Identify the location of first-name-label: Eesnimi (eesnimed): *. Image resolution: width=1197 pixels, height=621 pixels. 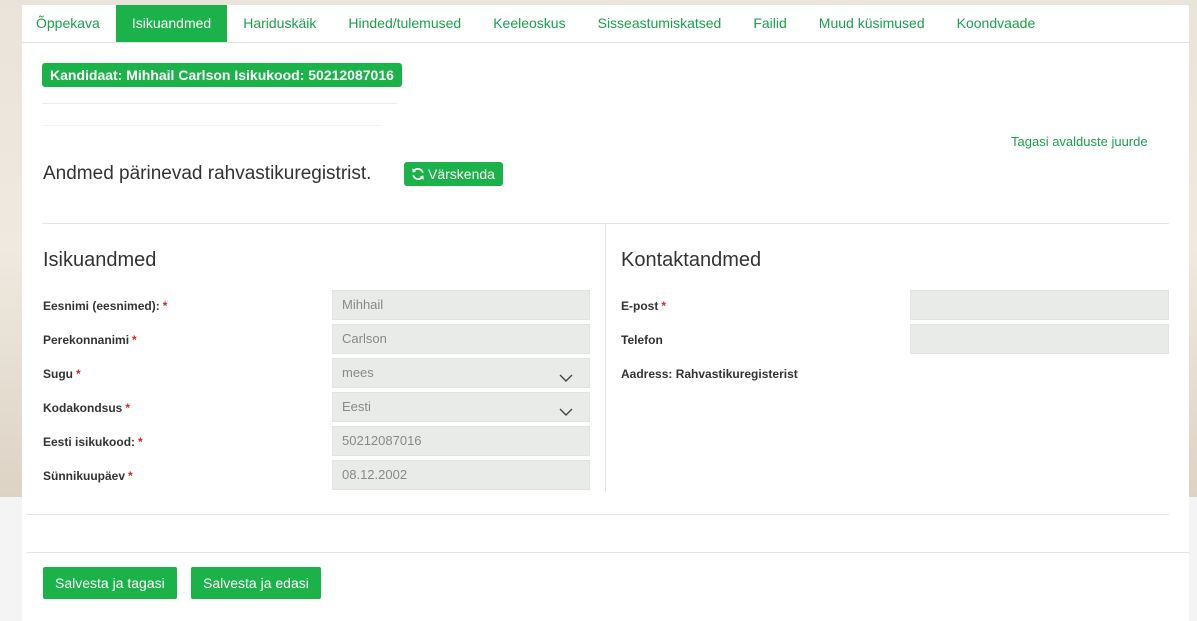
(105, 306).